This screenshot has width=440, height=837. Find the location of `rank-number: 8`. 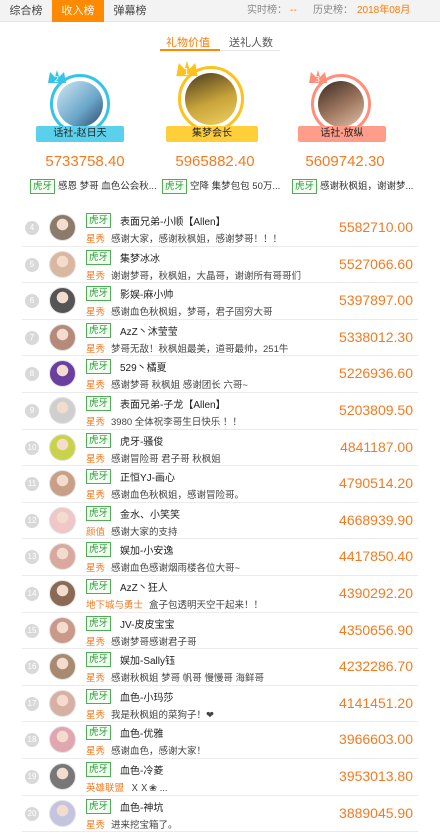

rank-number: 8 is located at coordinates (32, 374).